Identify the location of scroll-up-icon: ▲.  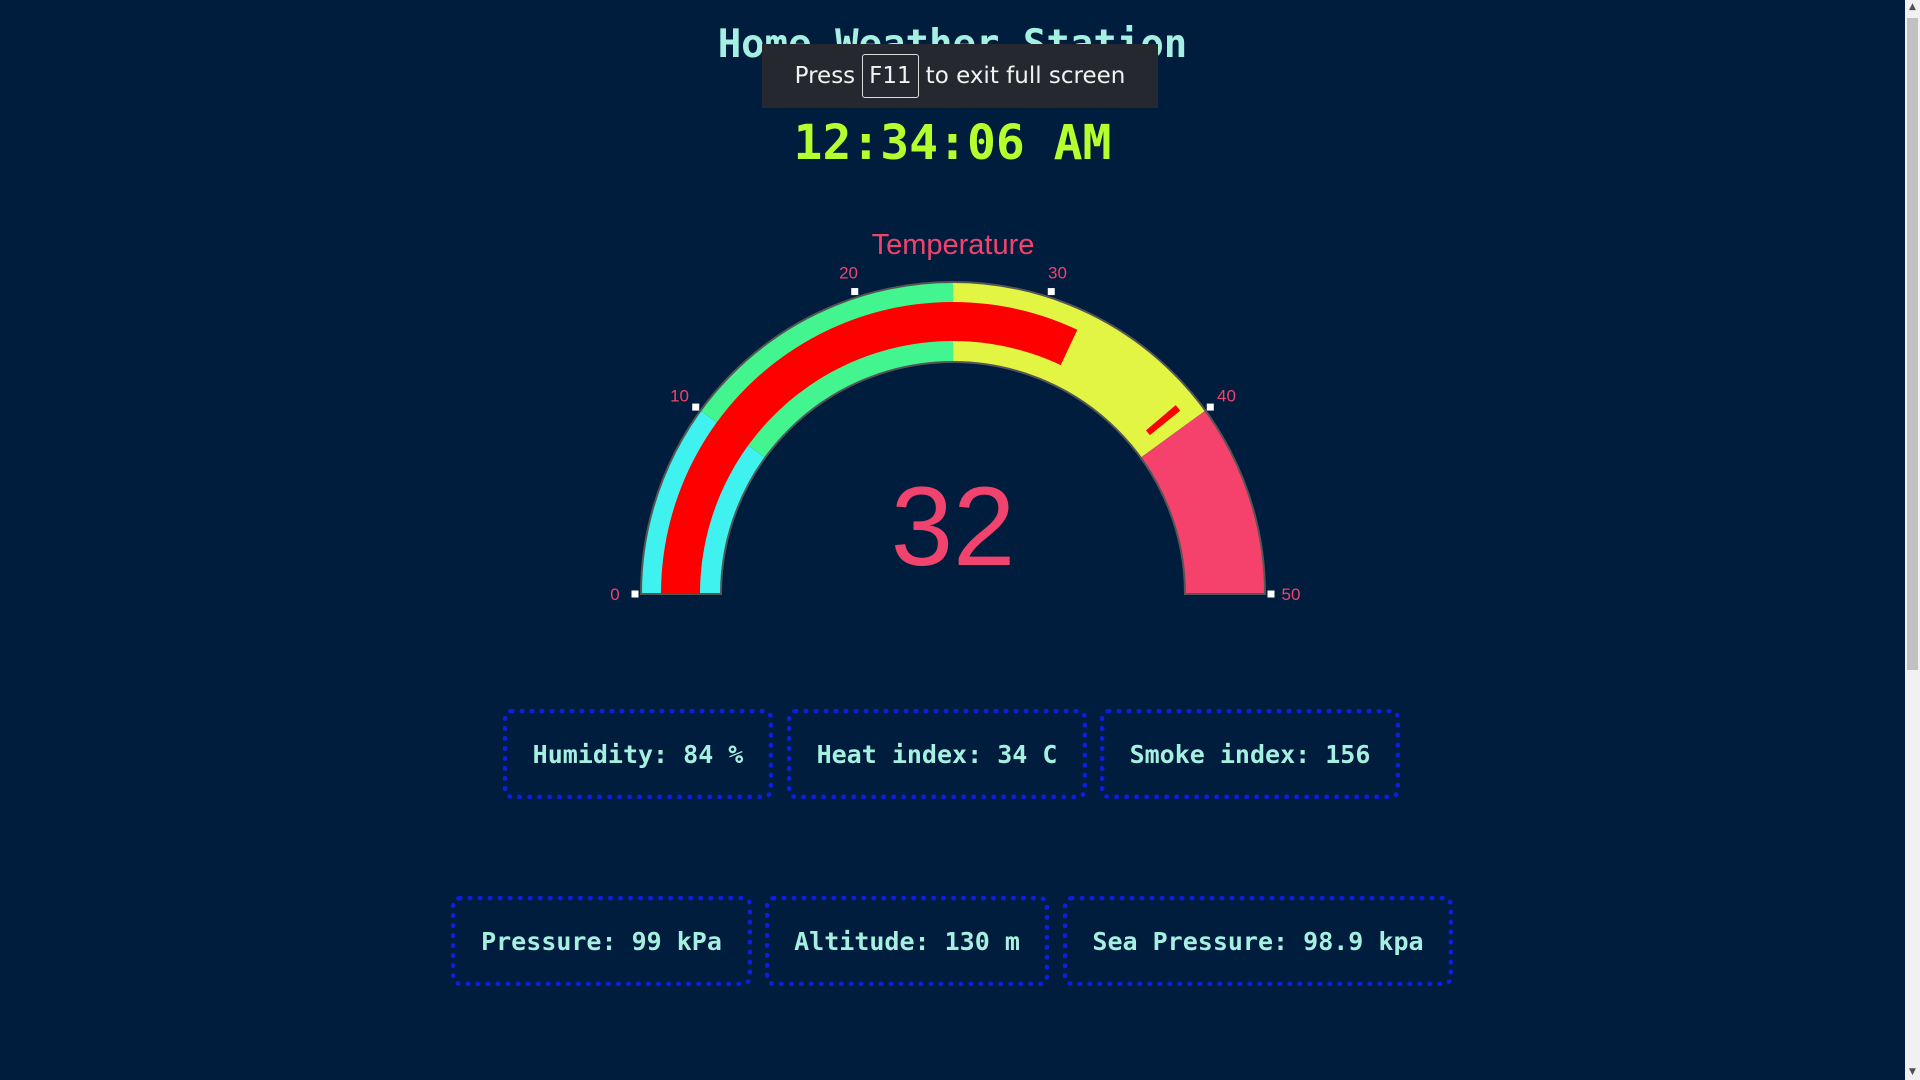
(1912, 7).